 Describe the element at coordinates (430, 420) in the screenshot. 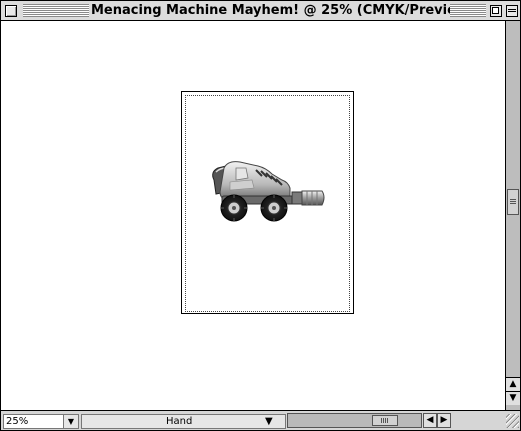

I see `scroll-left-arrow-icon: ◀` at that location.